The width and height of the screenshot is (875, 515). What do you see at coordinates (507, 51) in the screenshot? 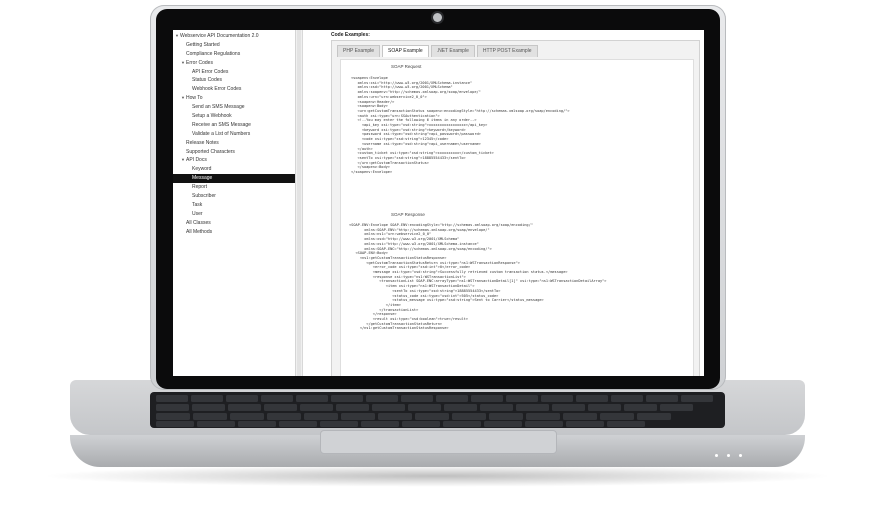
I see `tab-http-post-example: HTTP POST Example` at bounding box center [507, 51].